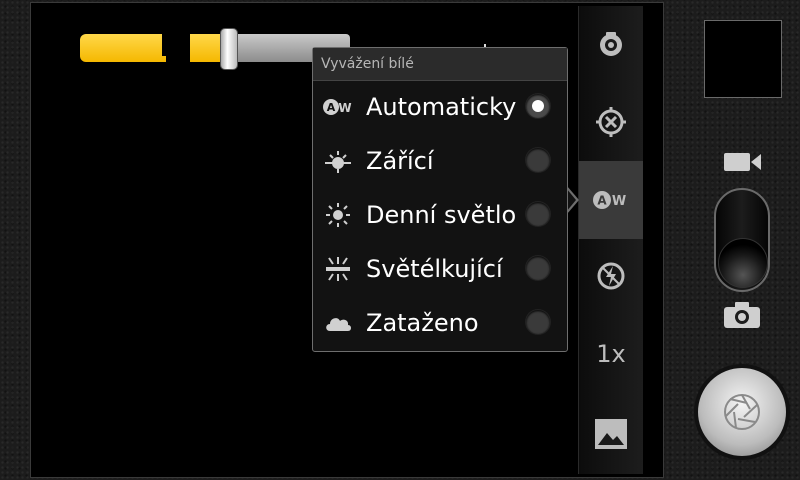 Image resolution: width=800 pixels, height=480 pixels. Describe the element at coordinates (400, 161) in the screenshot. I see `wb-option-label: Zářící` at that location.